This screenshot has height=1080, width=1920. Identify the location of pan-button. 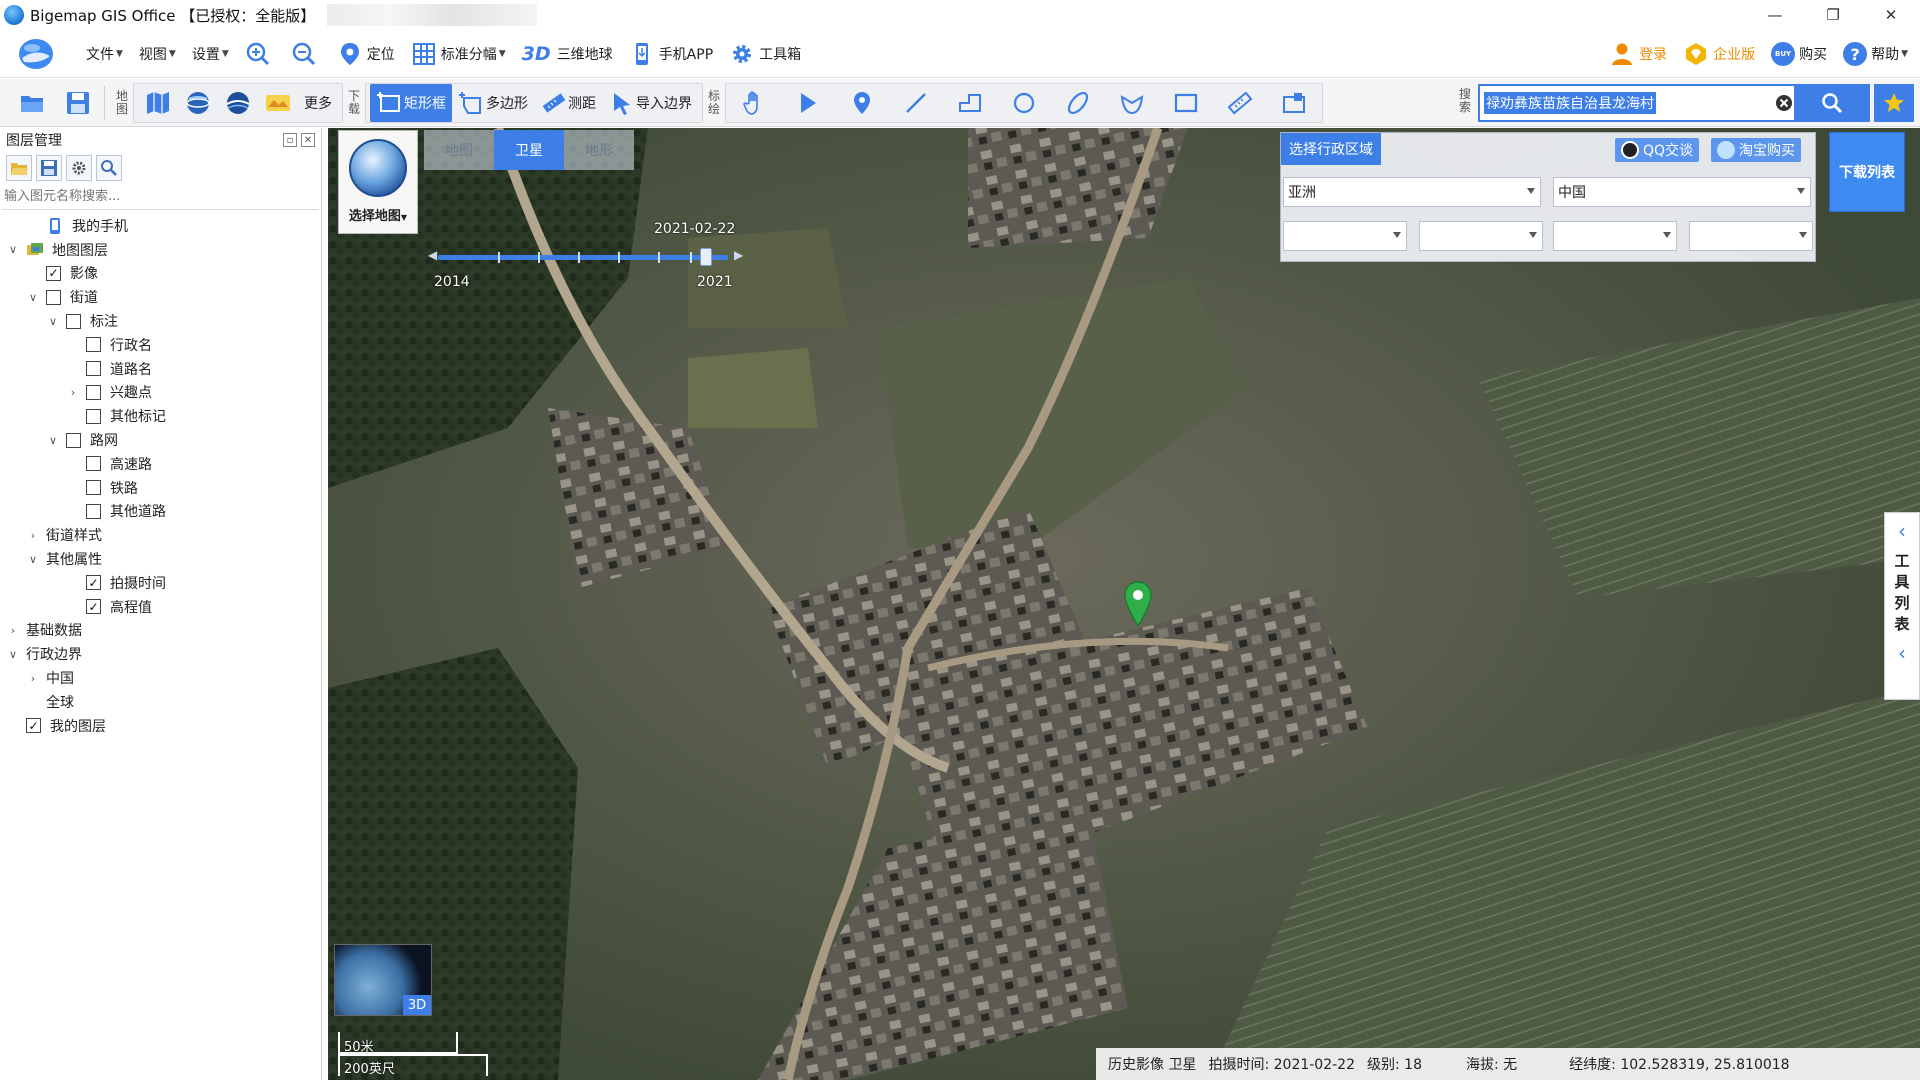
(754, 103).